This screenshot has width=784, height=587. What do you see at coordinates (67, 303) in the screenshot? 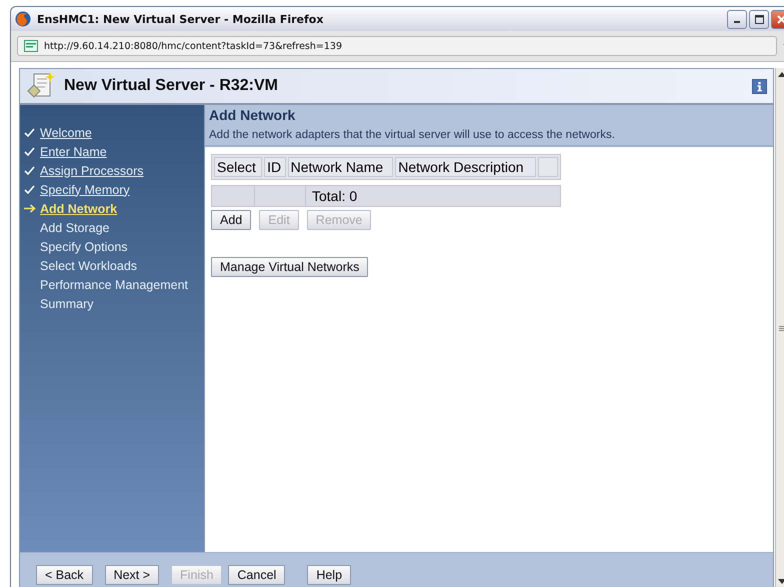
I see `step-label: Summary` at bounding box center [67, 303].